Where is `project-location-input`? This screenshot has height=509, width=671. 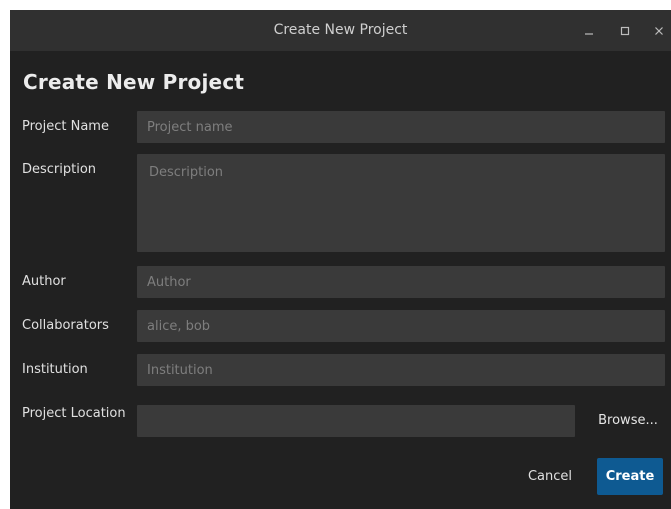
project-location-input is located at coordinates (356, 421).